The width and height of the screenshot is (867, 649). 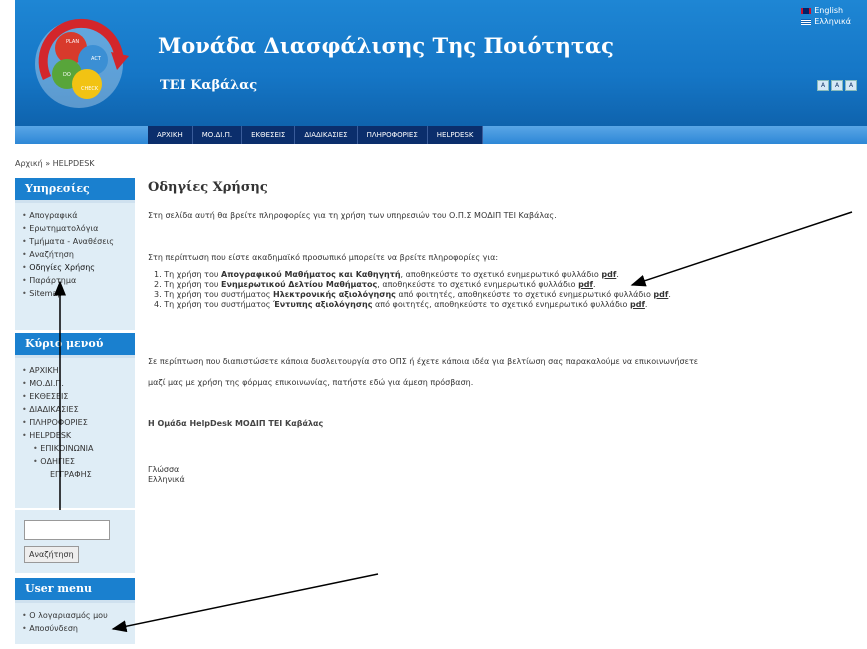 I want to click on nav-item-reports: ΕΚΘΕΣΕΙΣ, so click(x=269, y=135).